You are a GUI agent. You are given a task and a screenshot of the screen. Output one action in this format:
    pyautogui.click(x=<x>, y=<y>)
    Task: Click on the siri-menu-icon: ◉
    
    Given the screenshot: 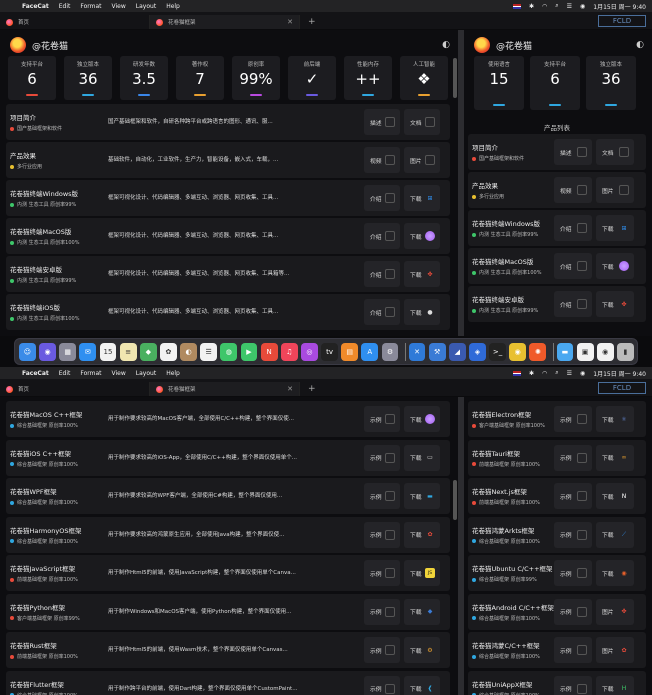 What is the action you would take?
    pyautogui.click(x=582, y=6)
    